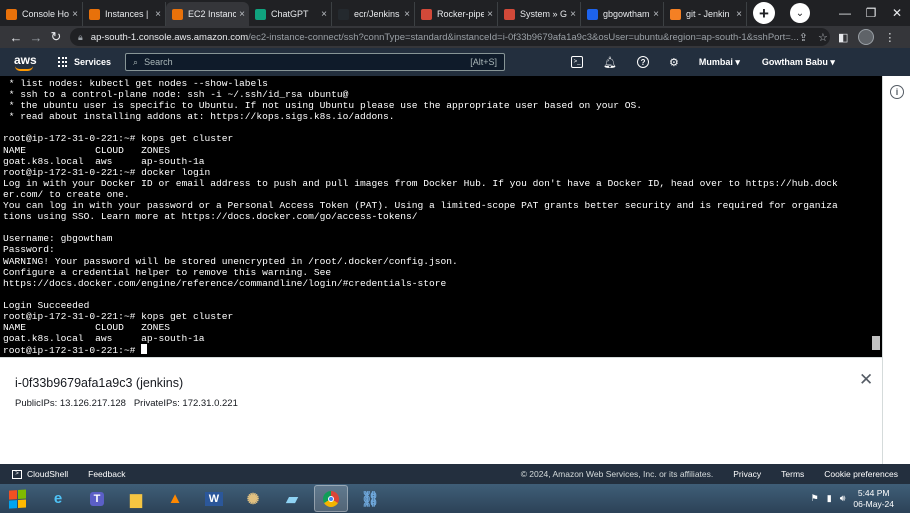 This screenshot has height=513, width=910. What do you see at coordinates (873, 492) in the screenshot?
I see `clock-time: 5:44 PM` at bounding box center [873, 492].